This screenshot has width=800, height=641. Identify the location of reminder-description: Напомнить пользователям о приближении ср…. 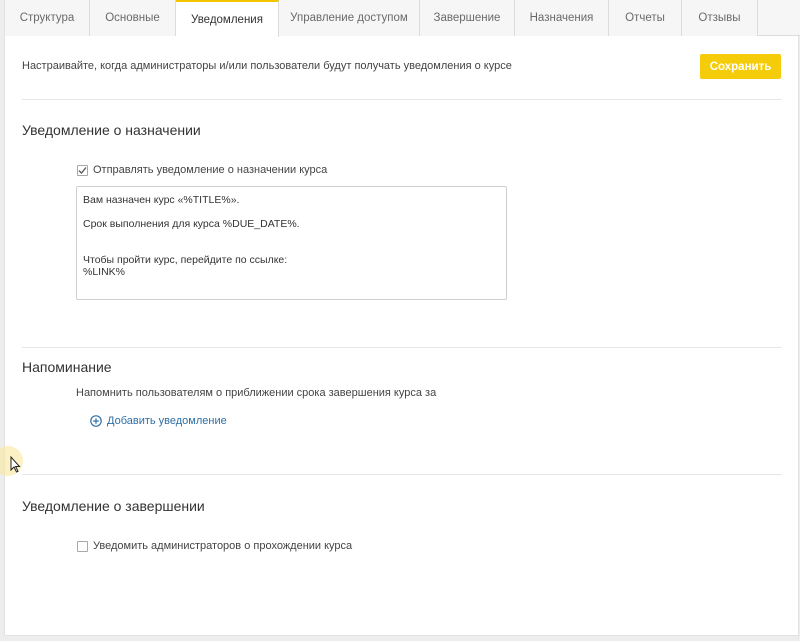
(256, 393).